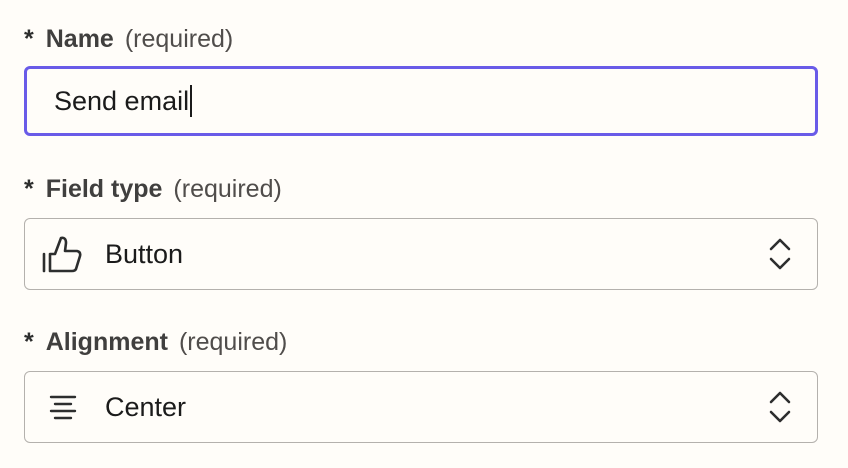 This screenshot has height=468, width=848. What do you see at coordinates (421, 189) in the screenshot?
I see `field-type-label: * Field type (required)` at bounding box center [421, 189].